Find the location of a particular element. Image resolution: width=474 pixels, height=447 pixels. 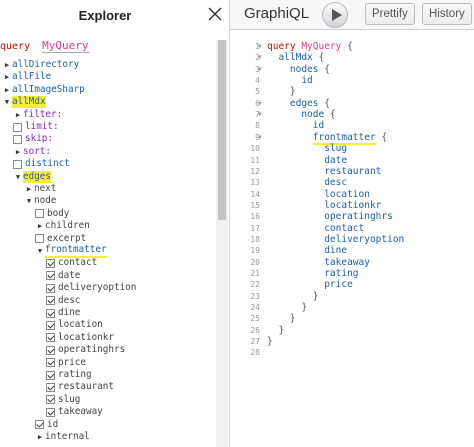

code-line: rating is located at coordinates (312, 273).